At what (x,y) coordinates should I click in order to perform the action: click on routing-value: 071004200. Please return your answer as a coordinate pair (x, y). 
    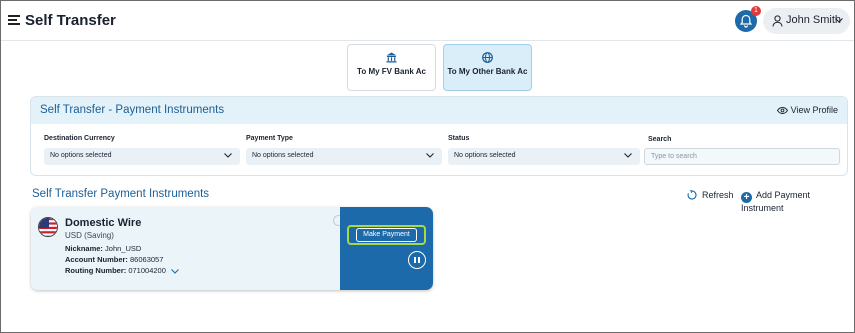
    Looking at the image, I should click on (147, 270).